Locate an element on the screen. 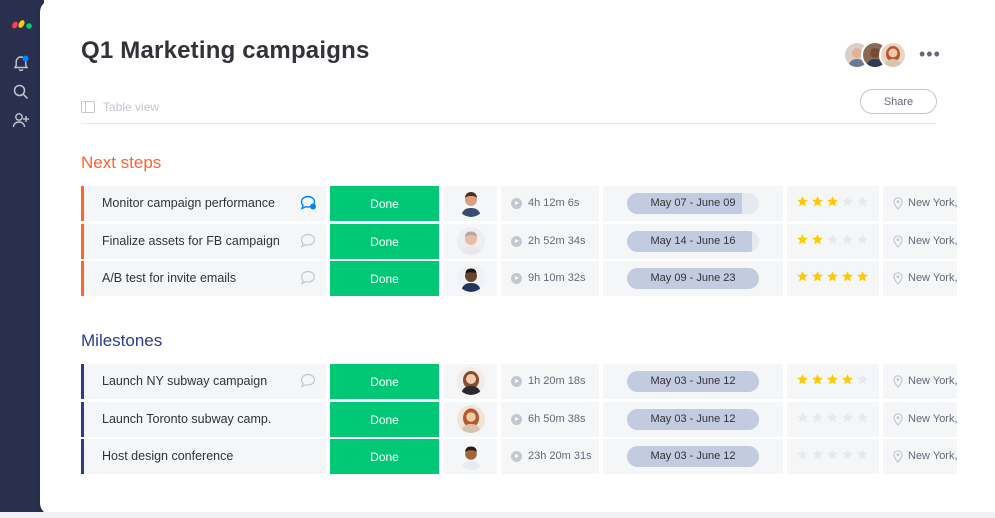 This screenshot has width=995, height=518. item-name: Launch NY subway campaign is located at coordinates (184, 381).